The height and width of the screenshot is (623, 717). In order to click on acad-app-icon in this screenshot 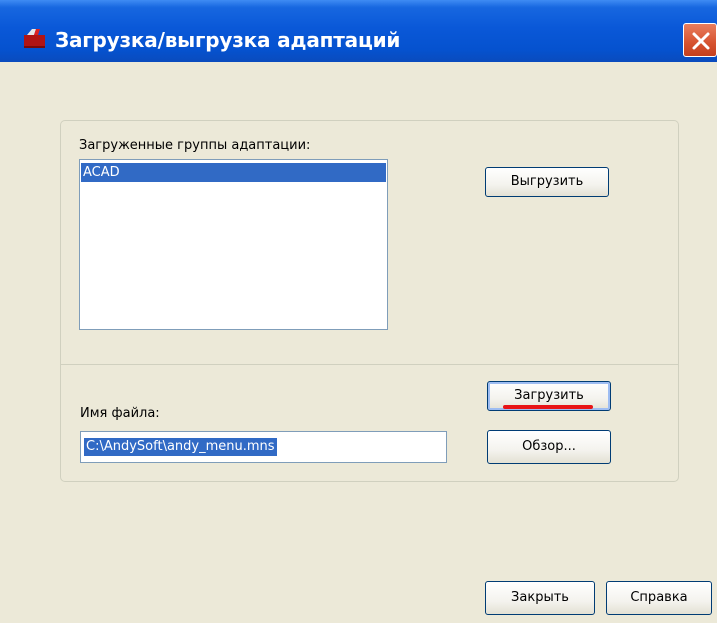, I will do `click(35, 39)`.